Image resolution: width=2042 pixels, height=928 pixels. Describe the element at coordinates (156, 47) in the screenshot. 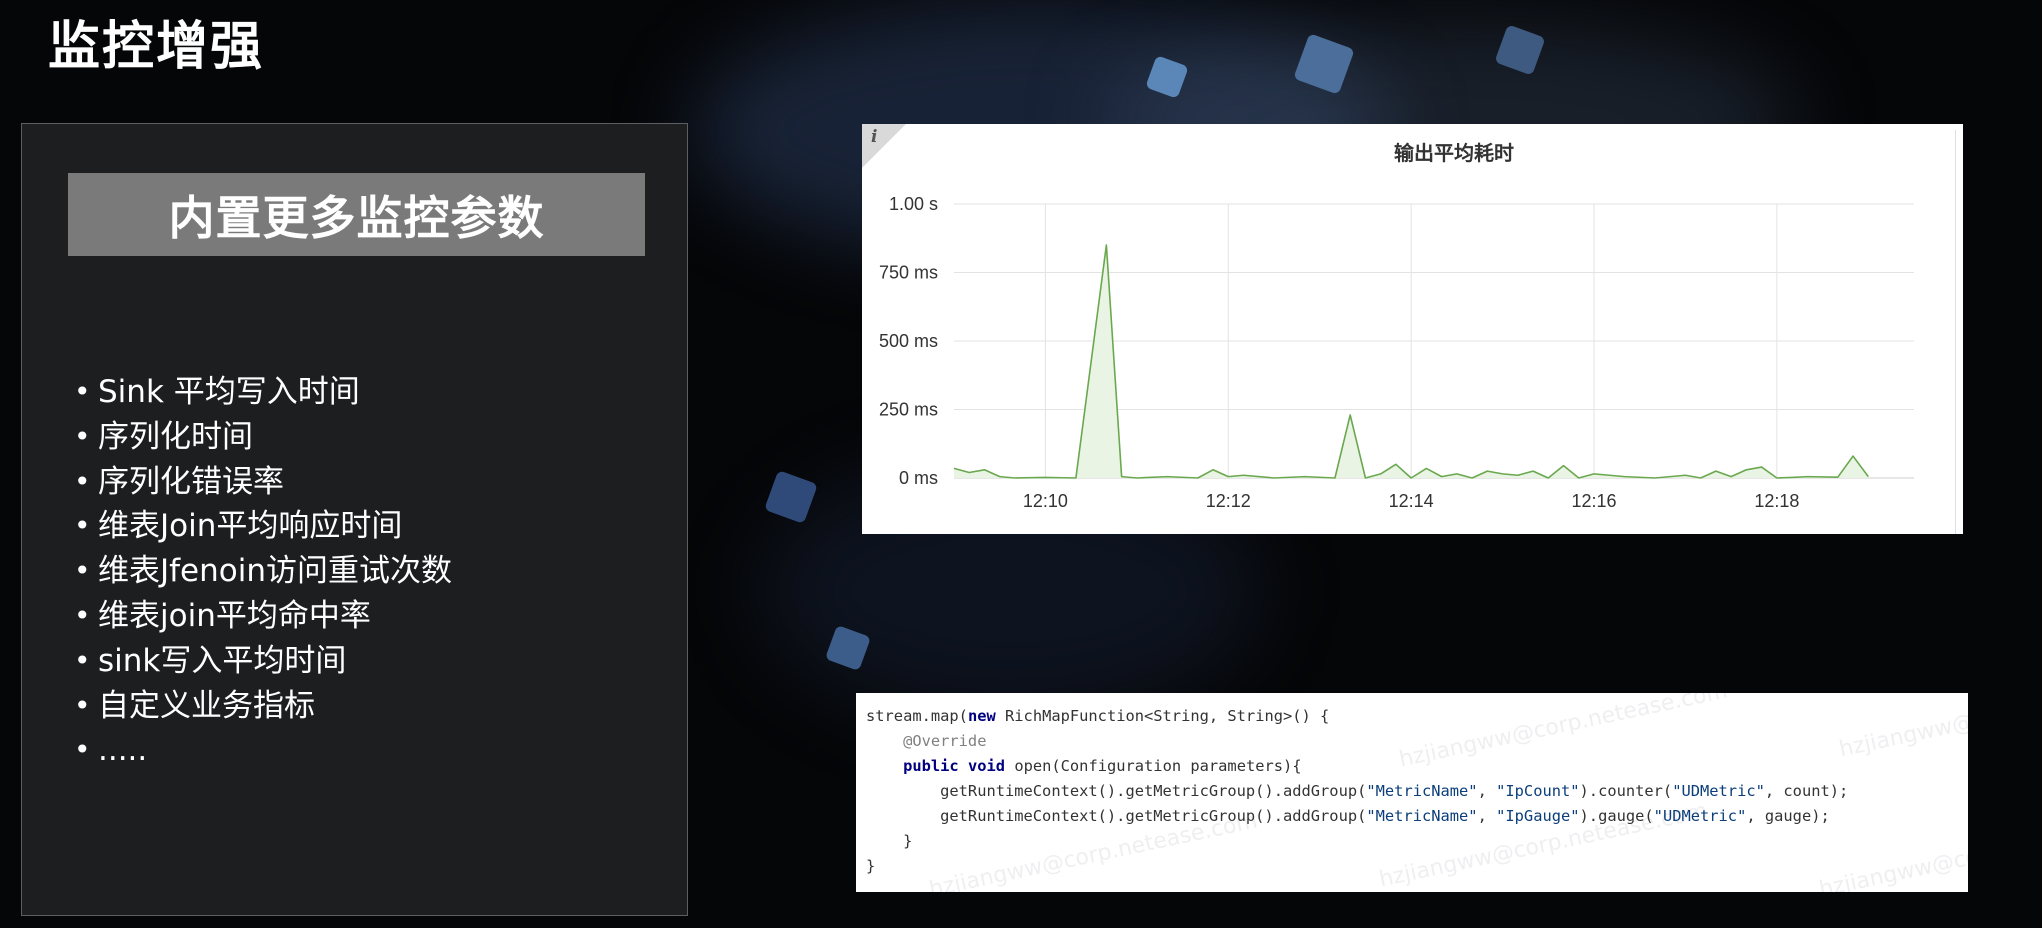

I see `slide-title: 监控增强` at that location.